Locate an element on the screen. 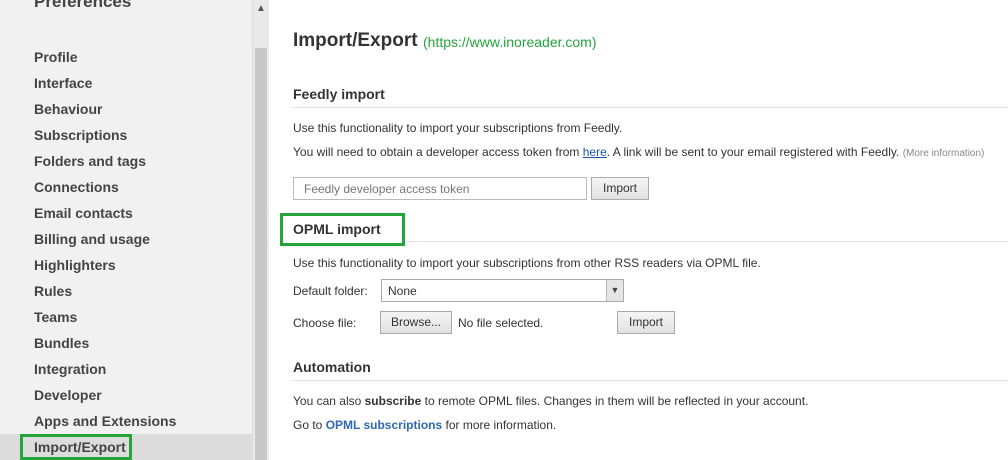 The image size is (1008, 460). subscribe-emphasis: subscribe is located at coordinates (393, 401).